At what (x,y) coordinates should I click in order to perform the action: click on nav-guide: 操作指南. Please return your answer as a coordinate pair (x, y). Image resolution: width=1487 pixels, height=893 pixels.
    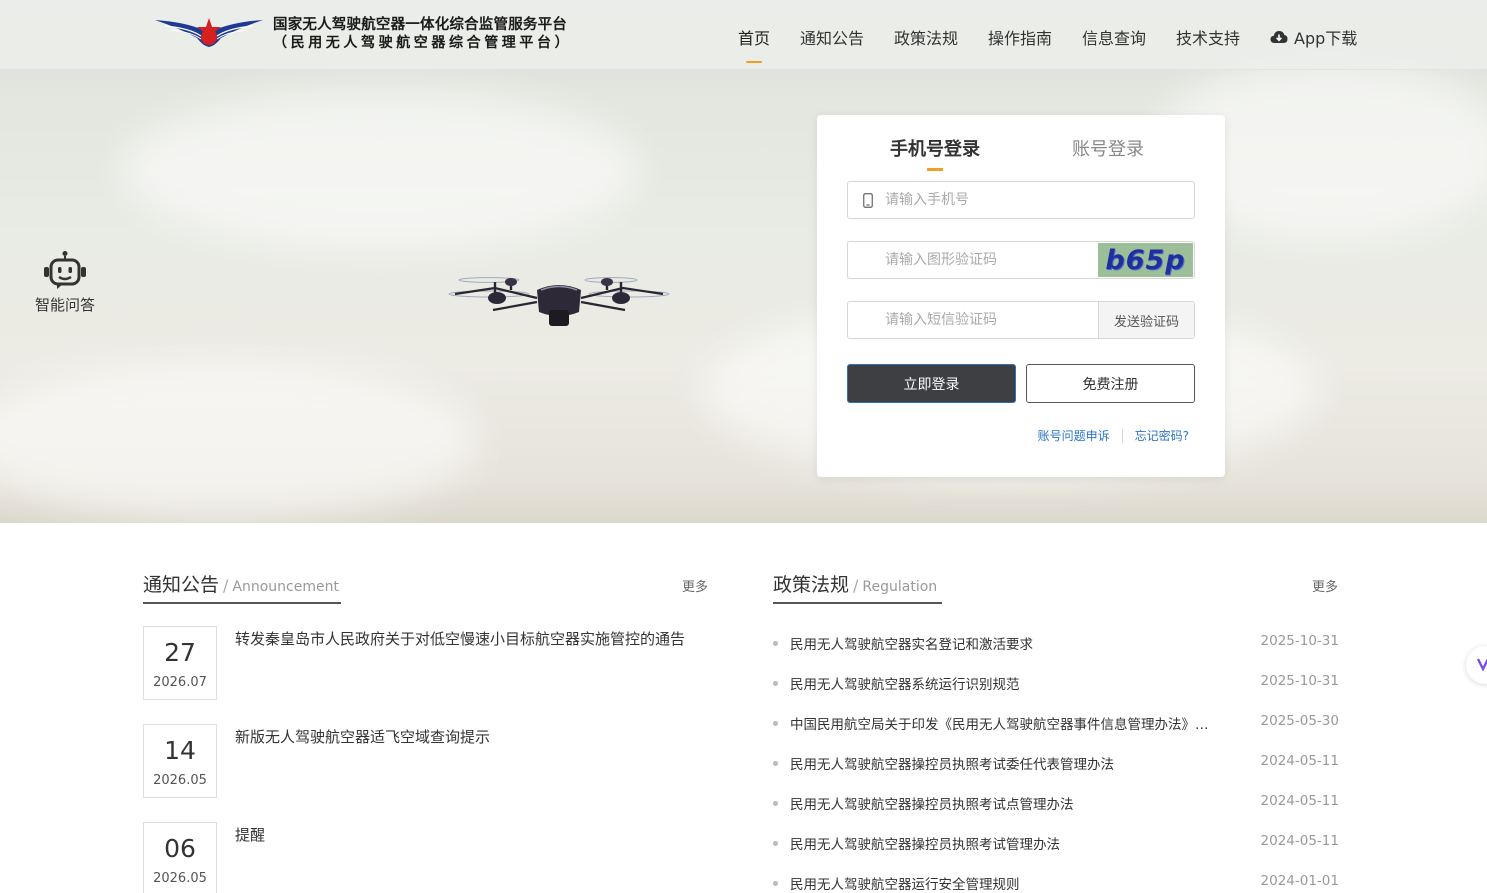
    Looking at the image, I should click on (1020, 37).